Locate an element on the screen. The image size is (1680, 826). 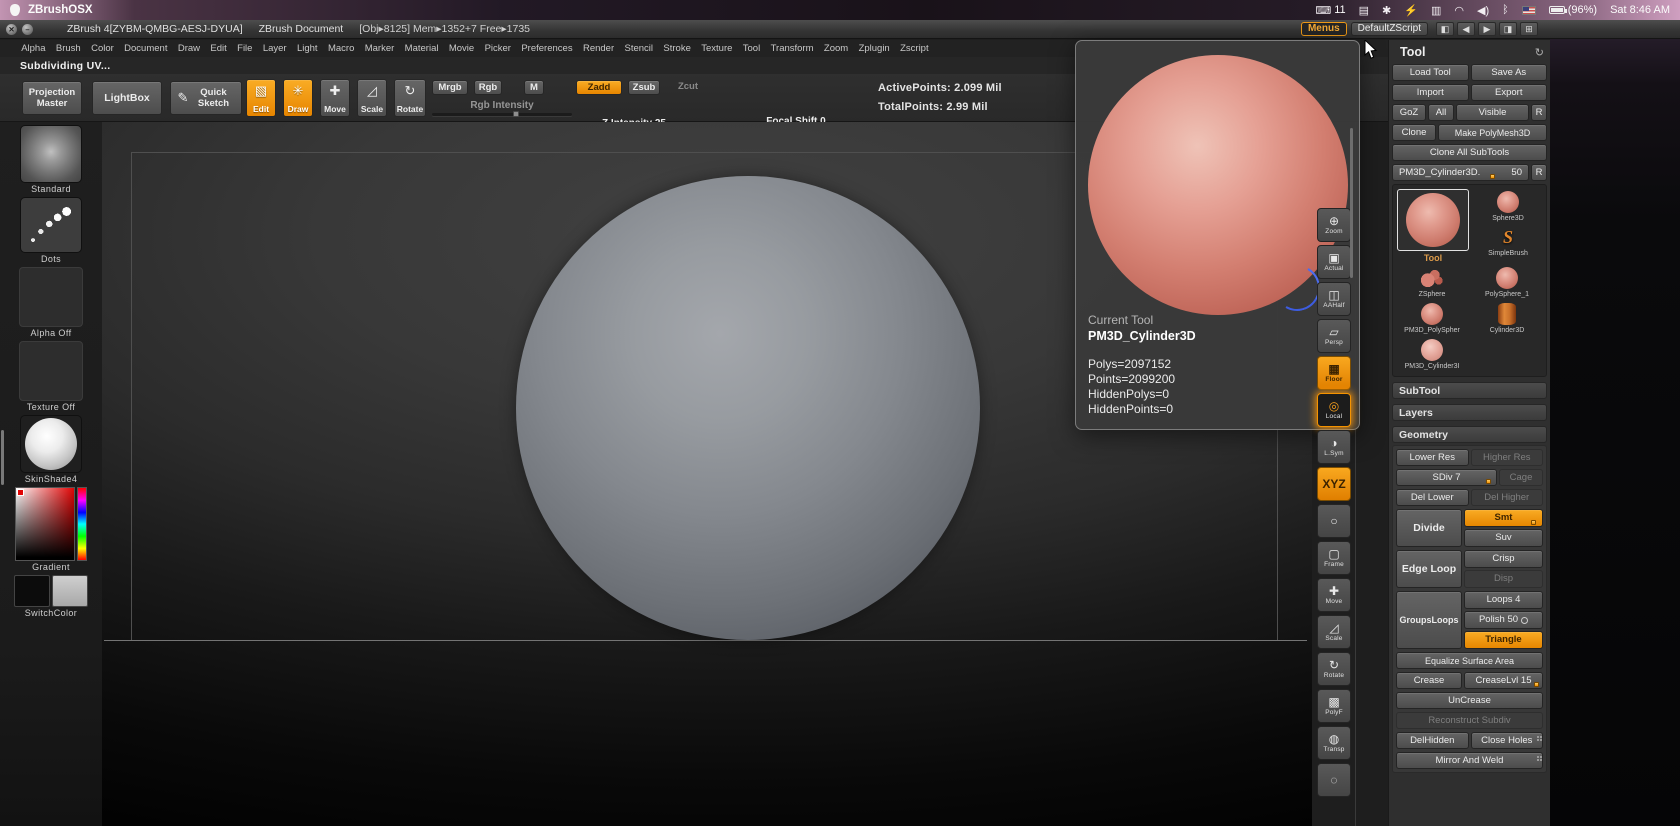
menu-item: Zoom is located at coordinates (836, 48).